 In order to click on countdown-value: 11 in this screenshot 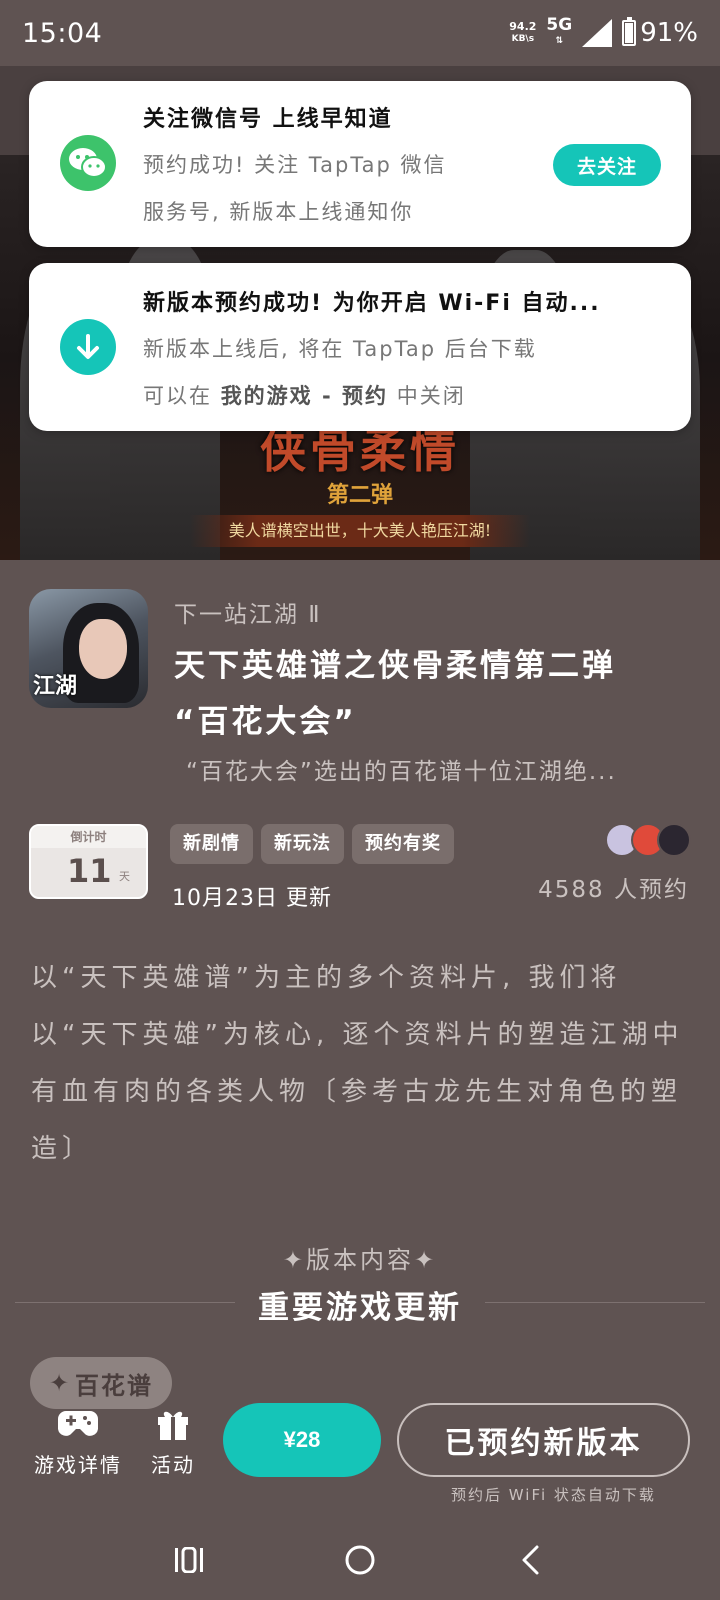, I will do `click(89, 871)`.